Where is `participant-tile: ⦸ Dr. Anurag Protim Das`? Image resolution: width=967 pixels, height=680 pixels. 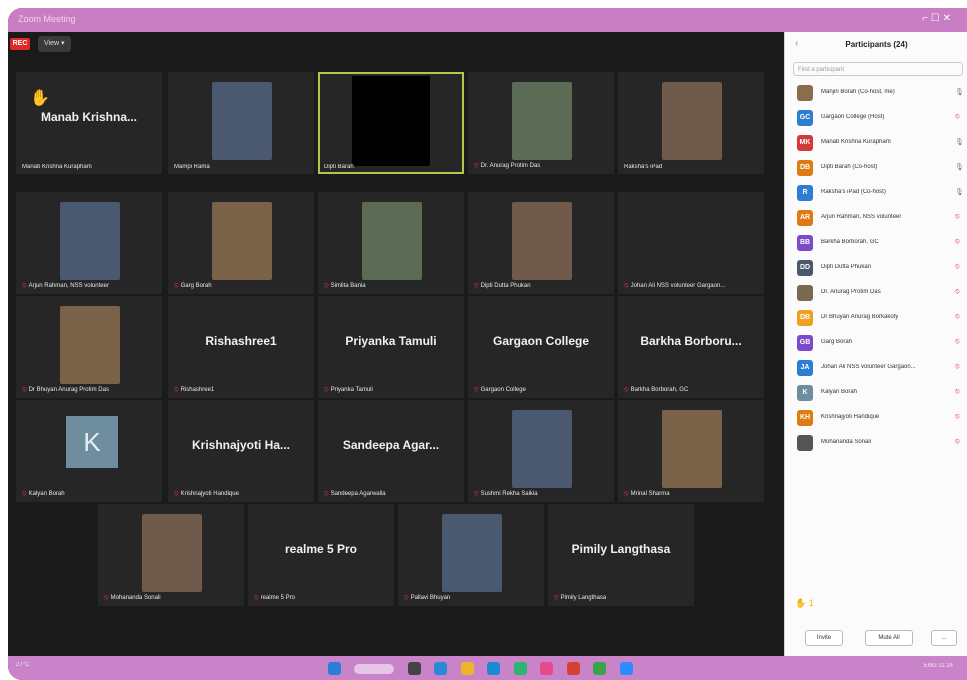
participant-tile: ⦸ Dr. Anurag Protim Das is located at coordinates (541, 123).